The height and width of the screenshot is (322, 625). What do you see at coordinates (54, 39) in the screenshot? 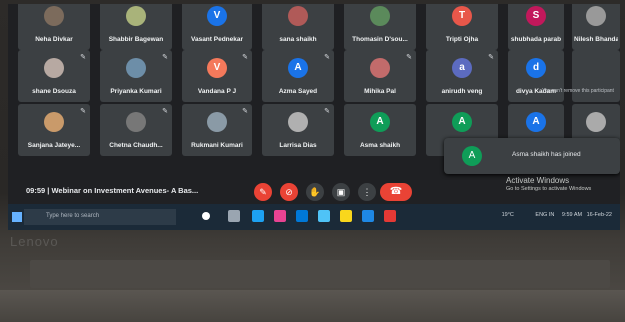
I see `participant-name: Neha Divkar` at bounding box center [54, 39].